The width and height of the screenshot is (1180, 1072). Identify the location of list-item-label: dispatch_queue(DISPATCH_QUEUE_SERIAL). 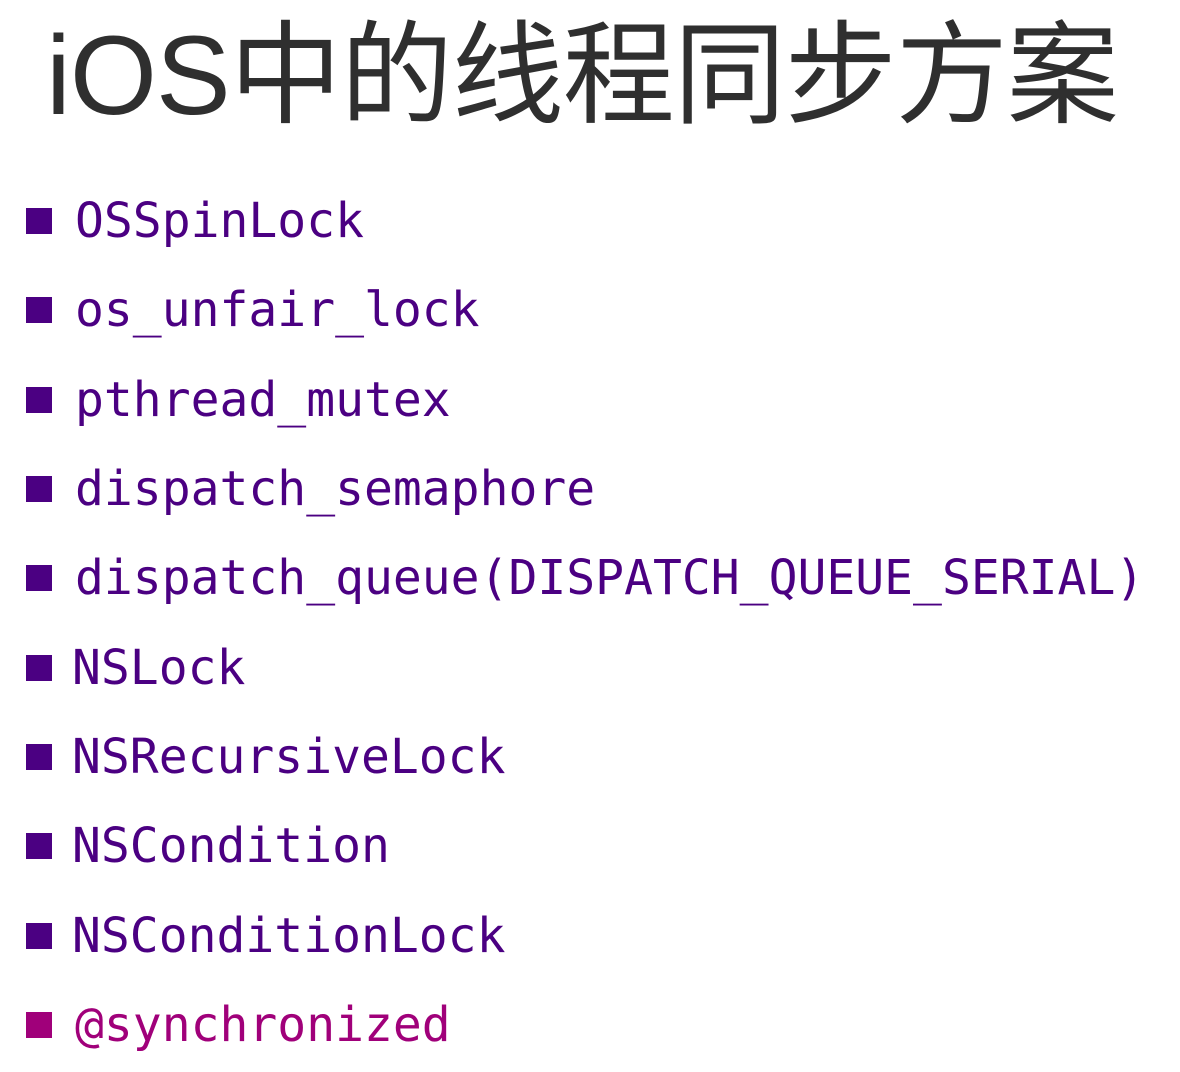
(610, 578).